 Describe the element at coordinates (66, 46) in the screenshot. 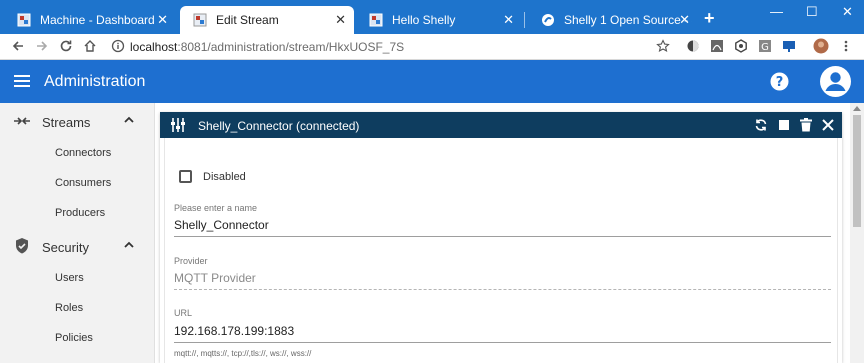

I see `reload-icon` at that location.